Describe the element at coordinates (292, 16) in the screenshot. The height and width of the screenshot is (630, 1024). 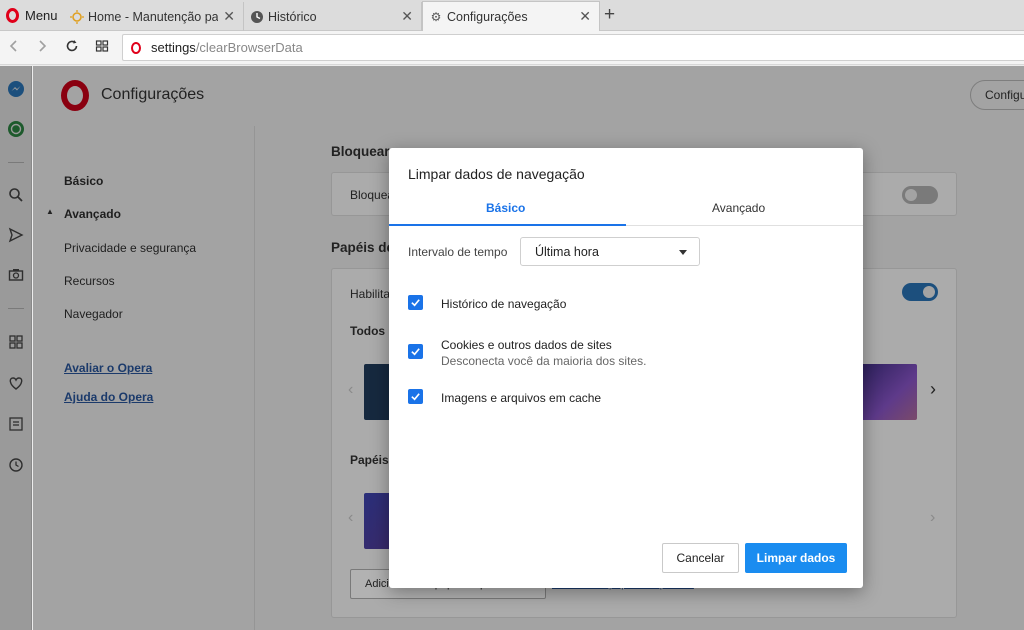
I see `tab-title: Histórico` at that location.